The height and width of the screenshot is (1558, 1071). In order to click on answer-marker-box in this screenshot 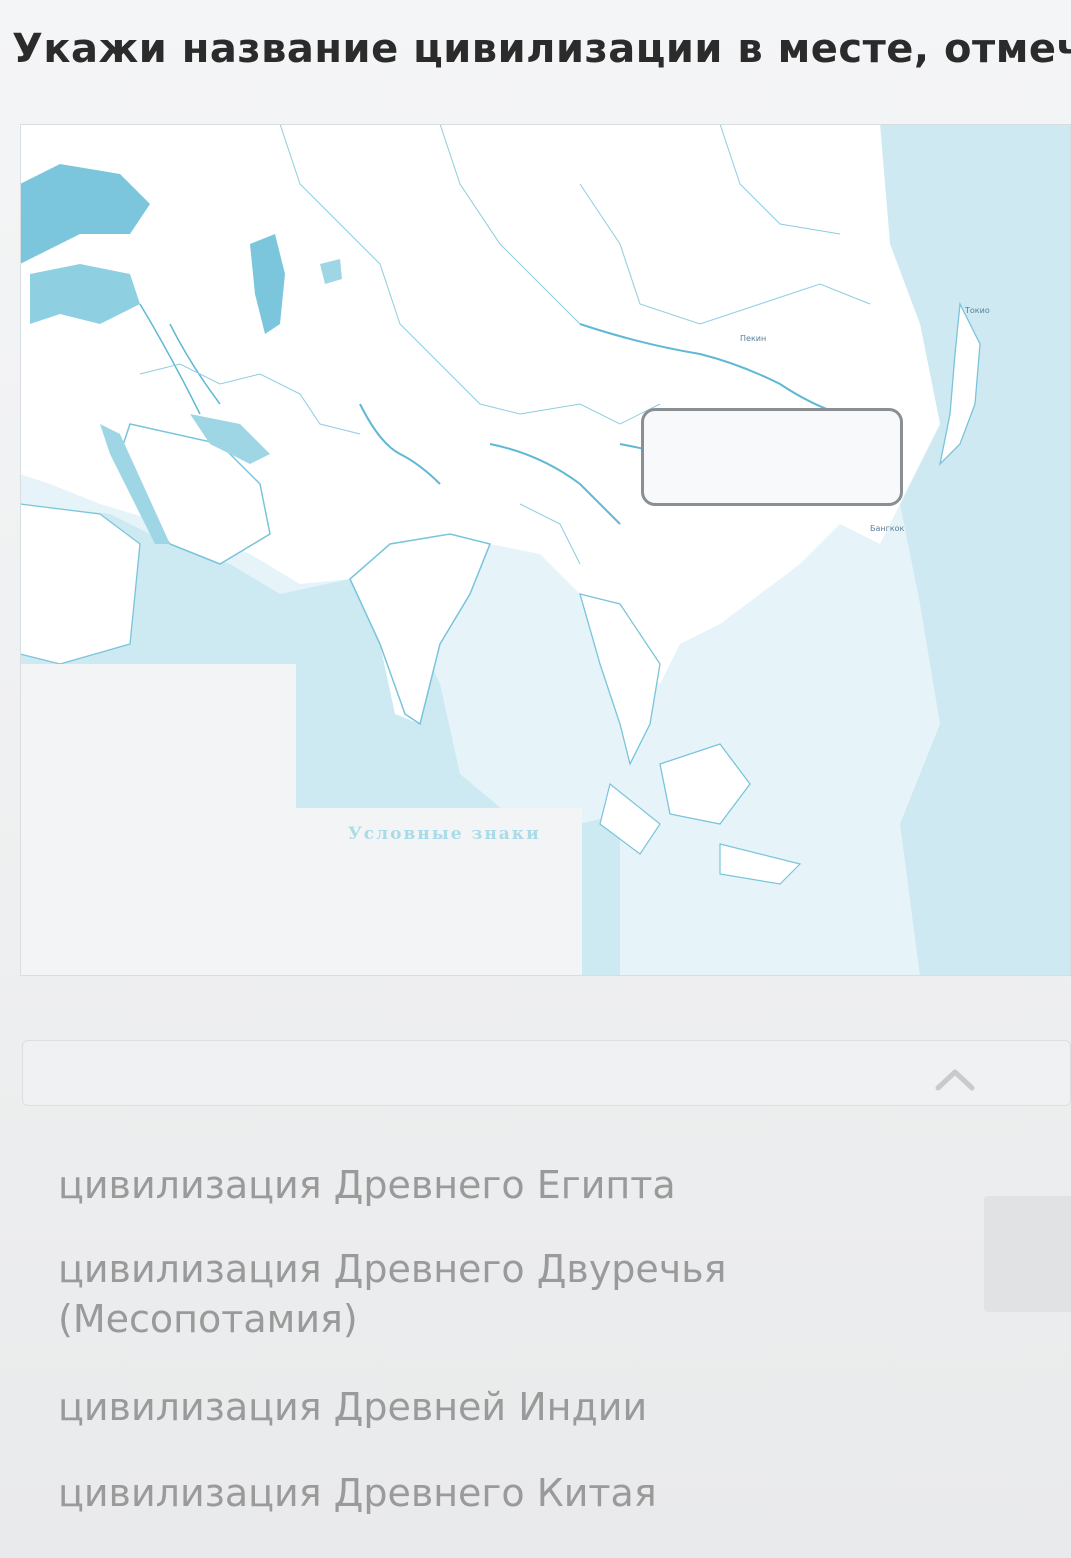, I will do `click(772, 457)`.